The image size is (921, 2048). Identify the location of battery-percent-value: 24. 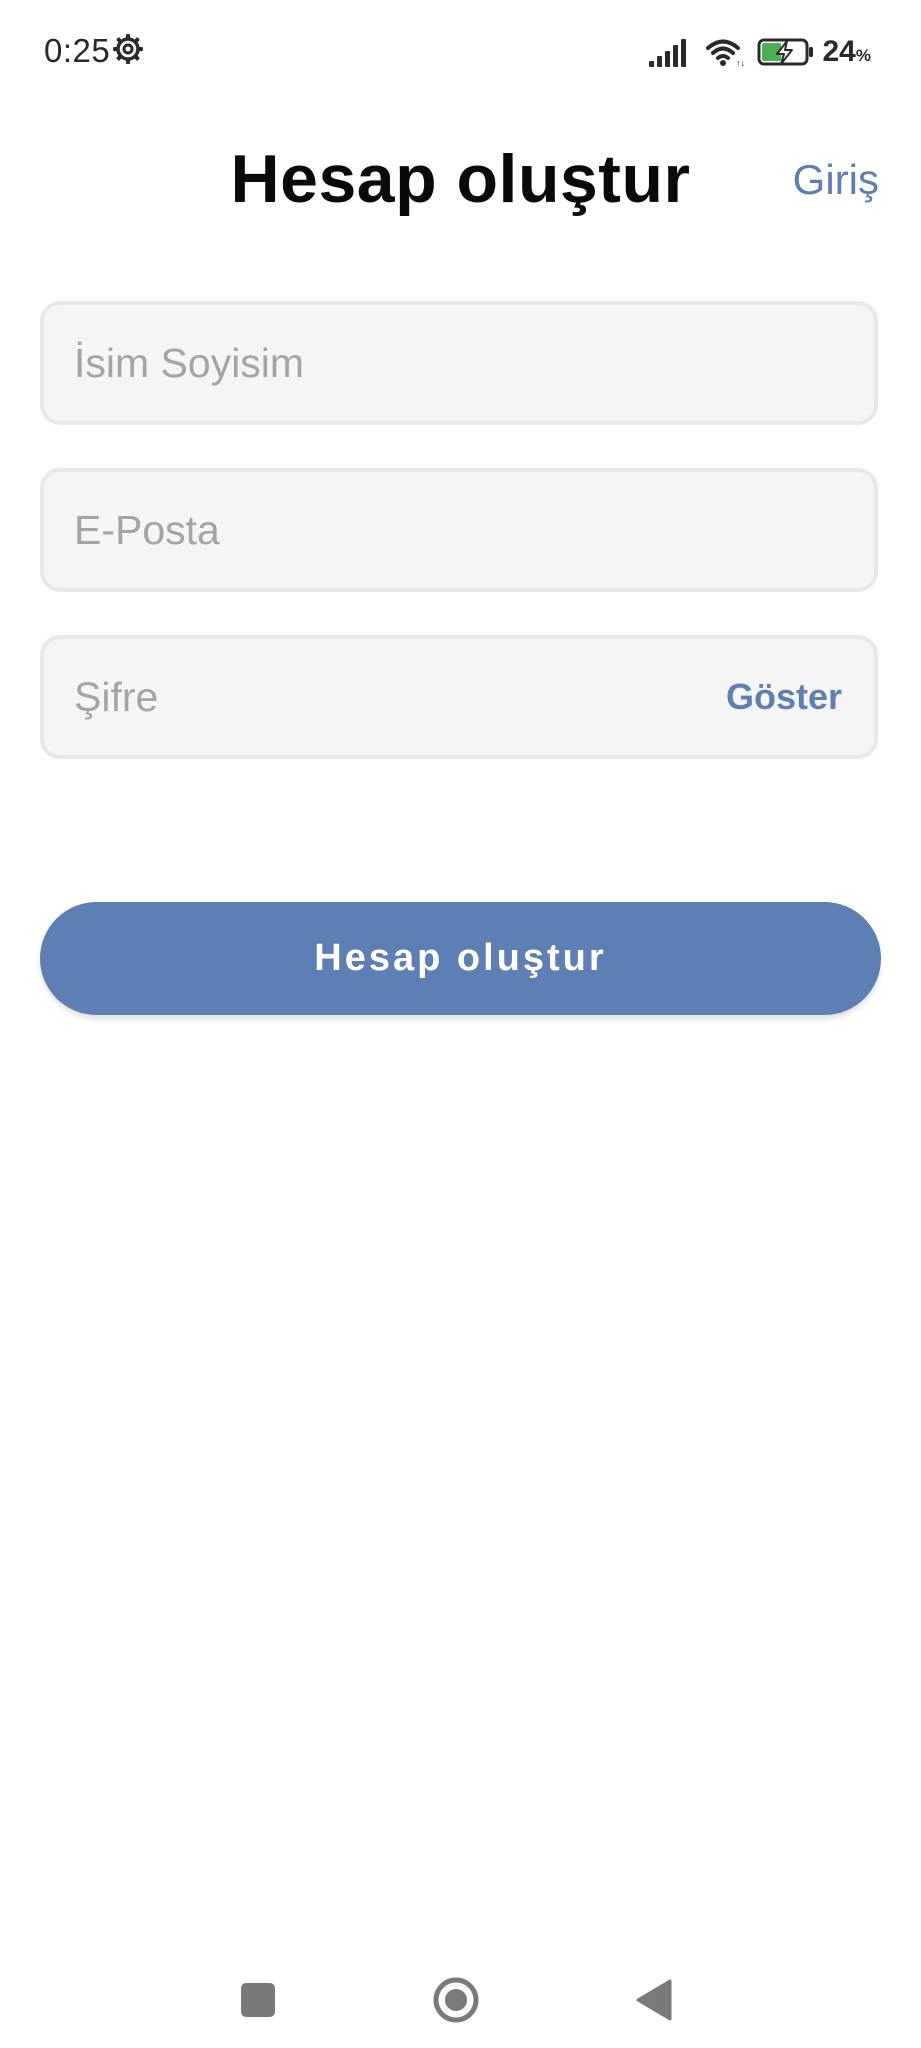
(839, 51).